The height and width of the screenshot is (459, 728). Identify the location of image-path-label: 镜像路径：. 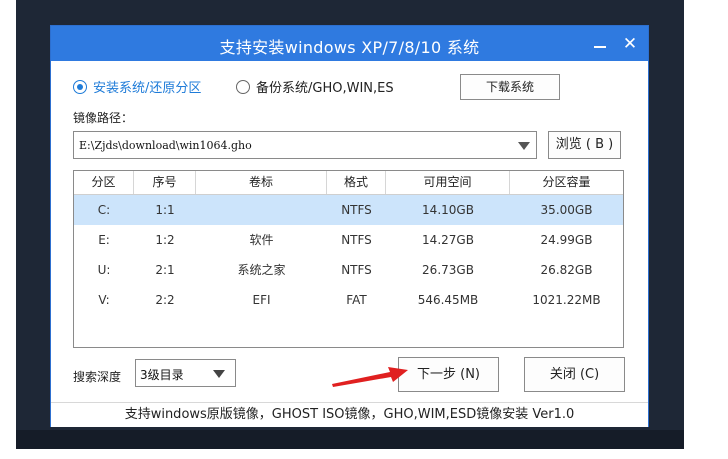
(103, 118).